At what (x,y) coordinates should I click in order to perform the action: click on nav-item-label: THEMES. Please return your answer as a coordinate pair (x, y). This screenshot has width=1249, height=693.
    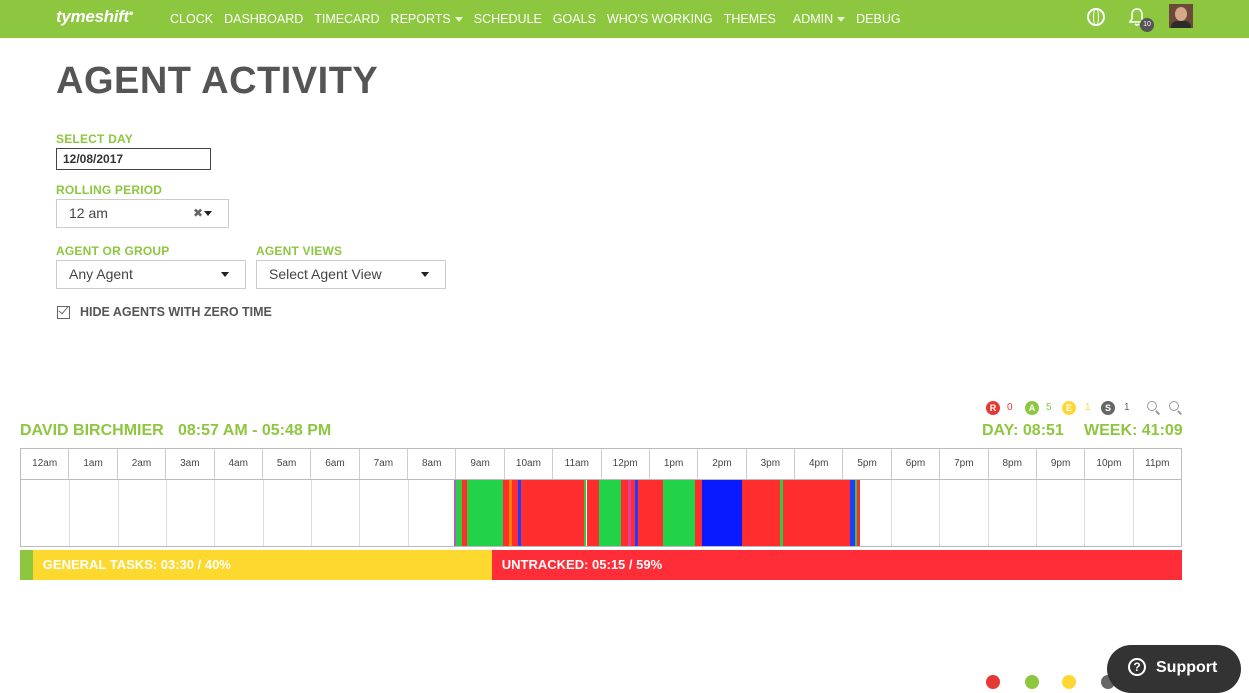
    Looking at the image, I should click on (749, 19).